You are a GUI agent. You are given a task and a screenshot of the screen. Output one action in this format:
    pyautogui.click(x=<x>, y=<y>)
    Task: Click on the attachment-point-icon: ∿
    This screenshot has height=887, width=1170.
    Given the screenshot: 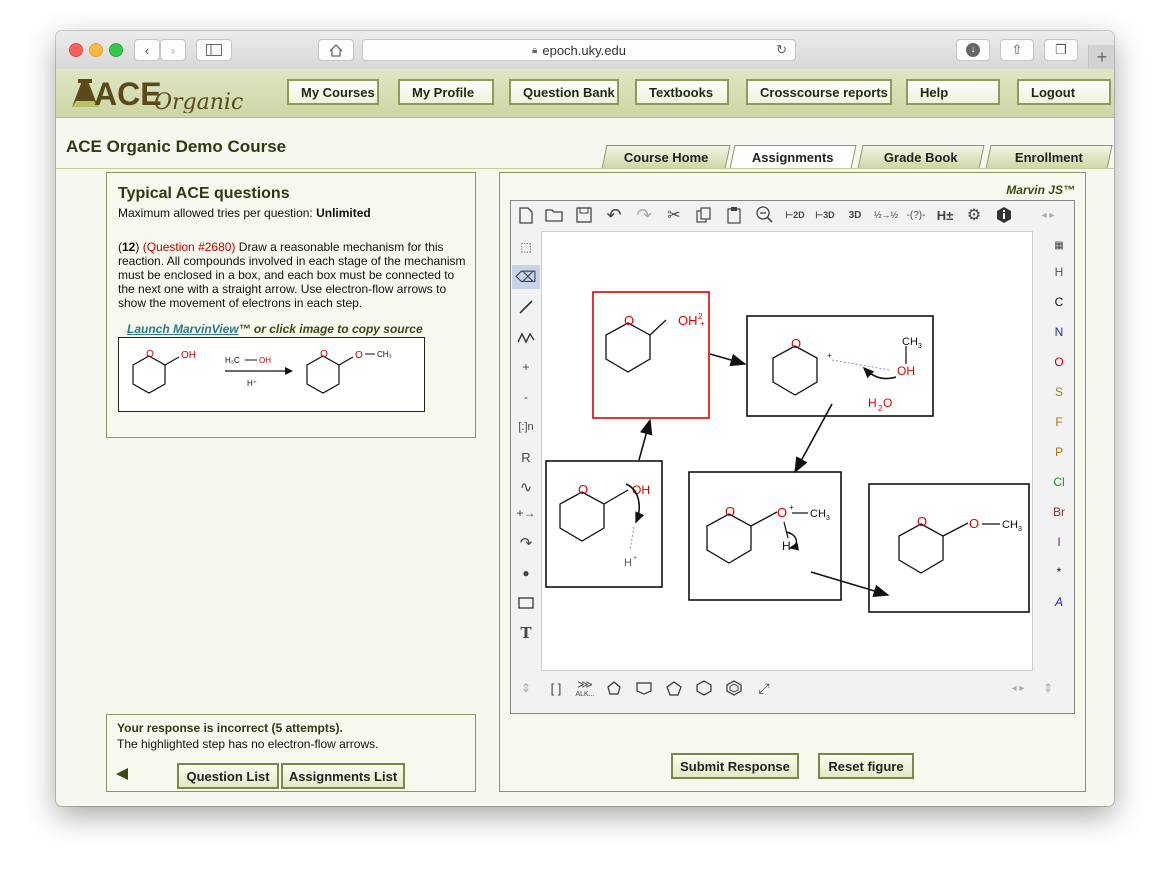 What is the action you would take?
    pyautogui.click(x=526, y=487)
    